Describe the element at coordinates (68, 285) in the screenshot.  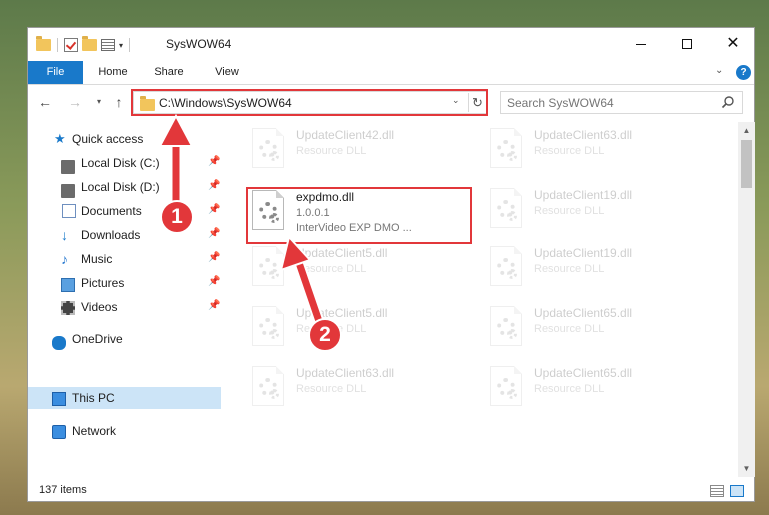
I see `pictures-icon` at that location.